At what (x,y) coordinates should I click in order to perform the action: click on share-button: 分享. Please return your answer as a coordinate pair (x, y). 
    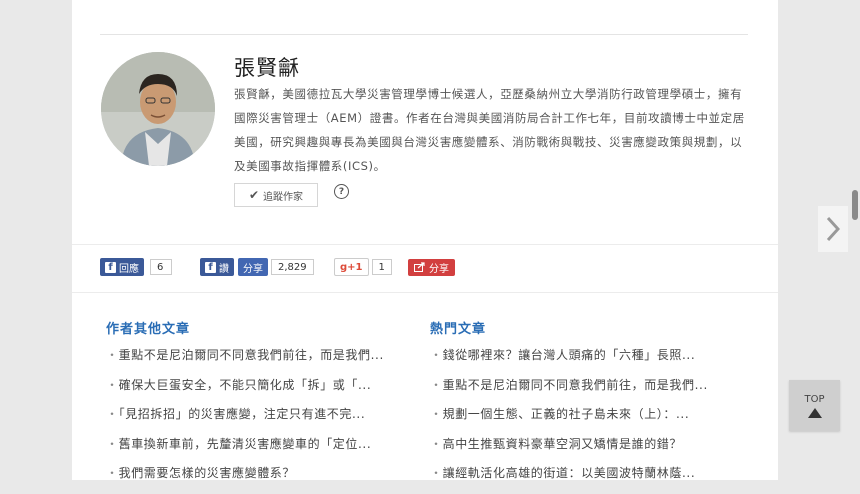
    Looking at the image, I should click on (431, 267).